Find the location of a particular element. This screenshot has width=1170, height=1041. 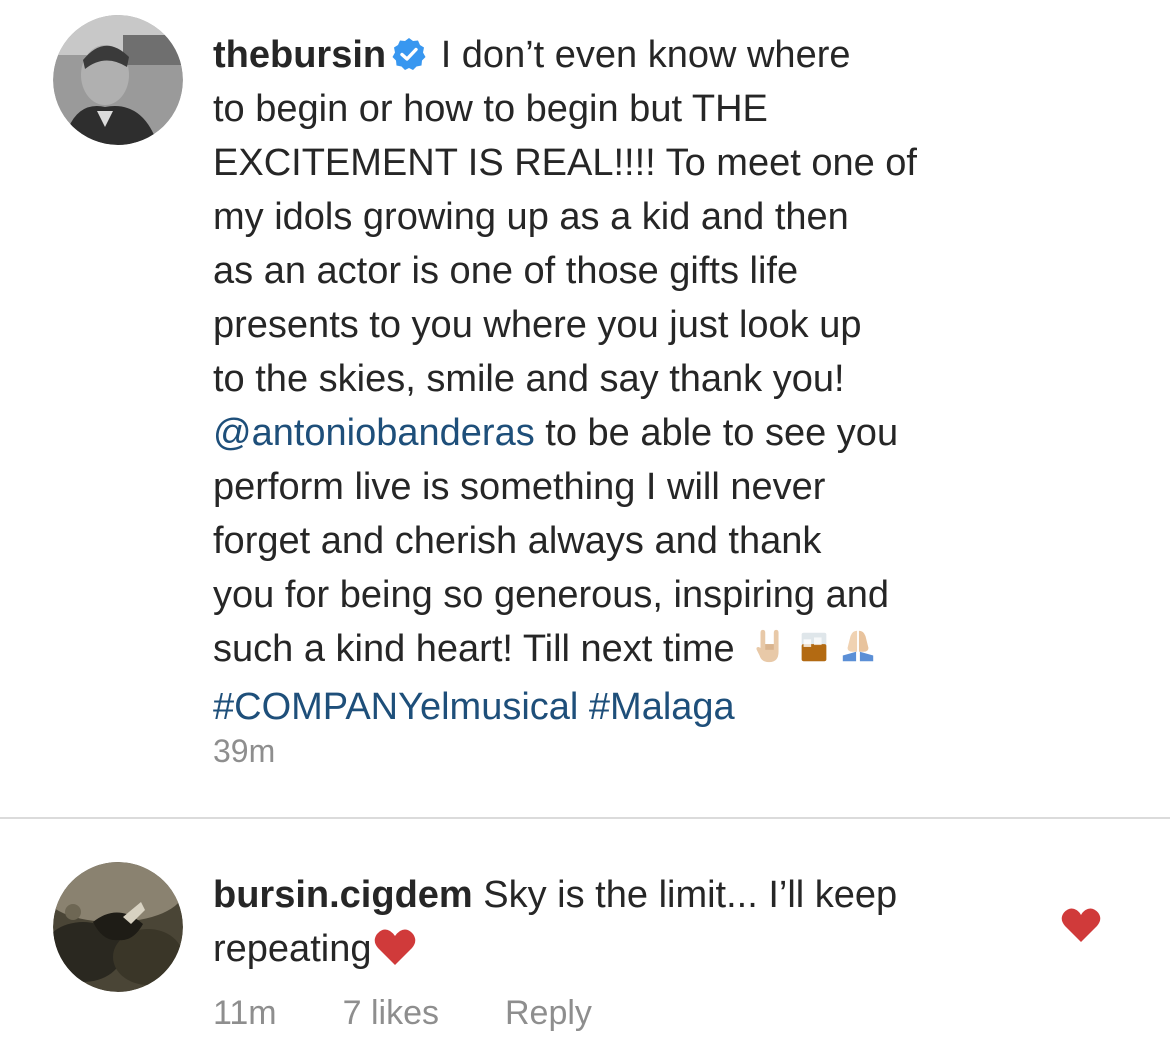

caption-line-1: thebursin I don’t even know where is located at coordinates (643, 55).